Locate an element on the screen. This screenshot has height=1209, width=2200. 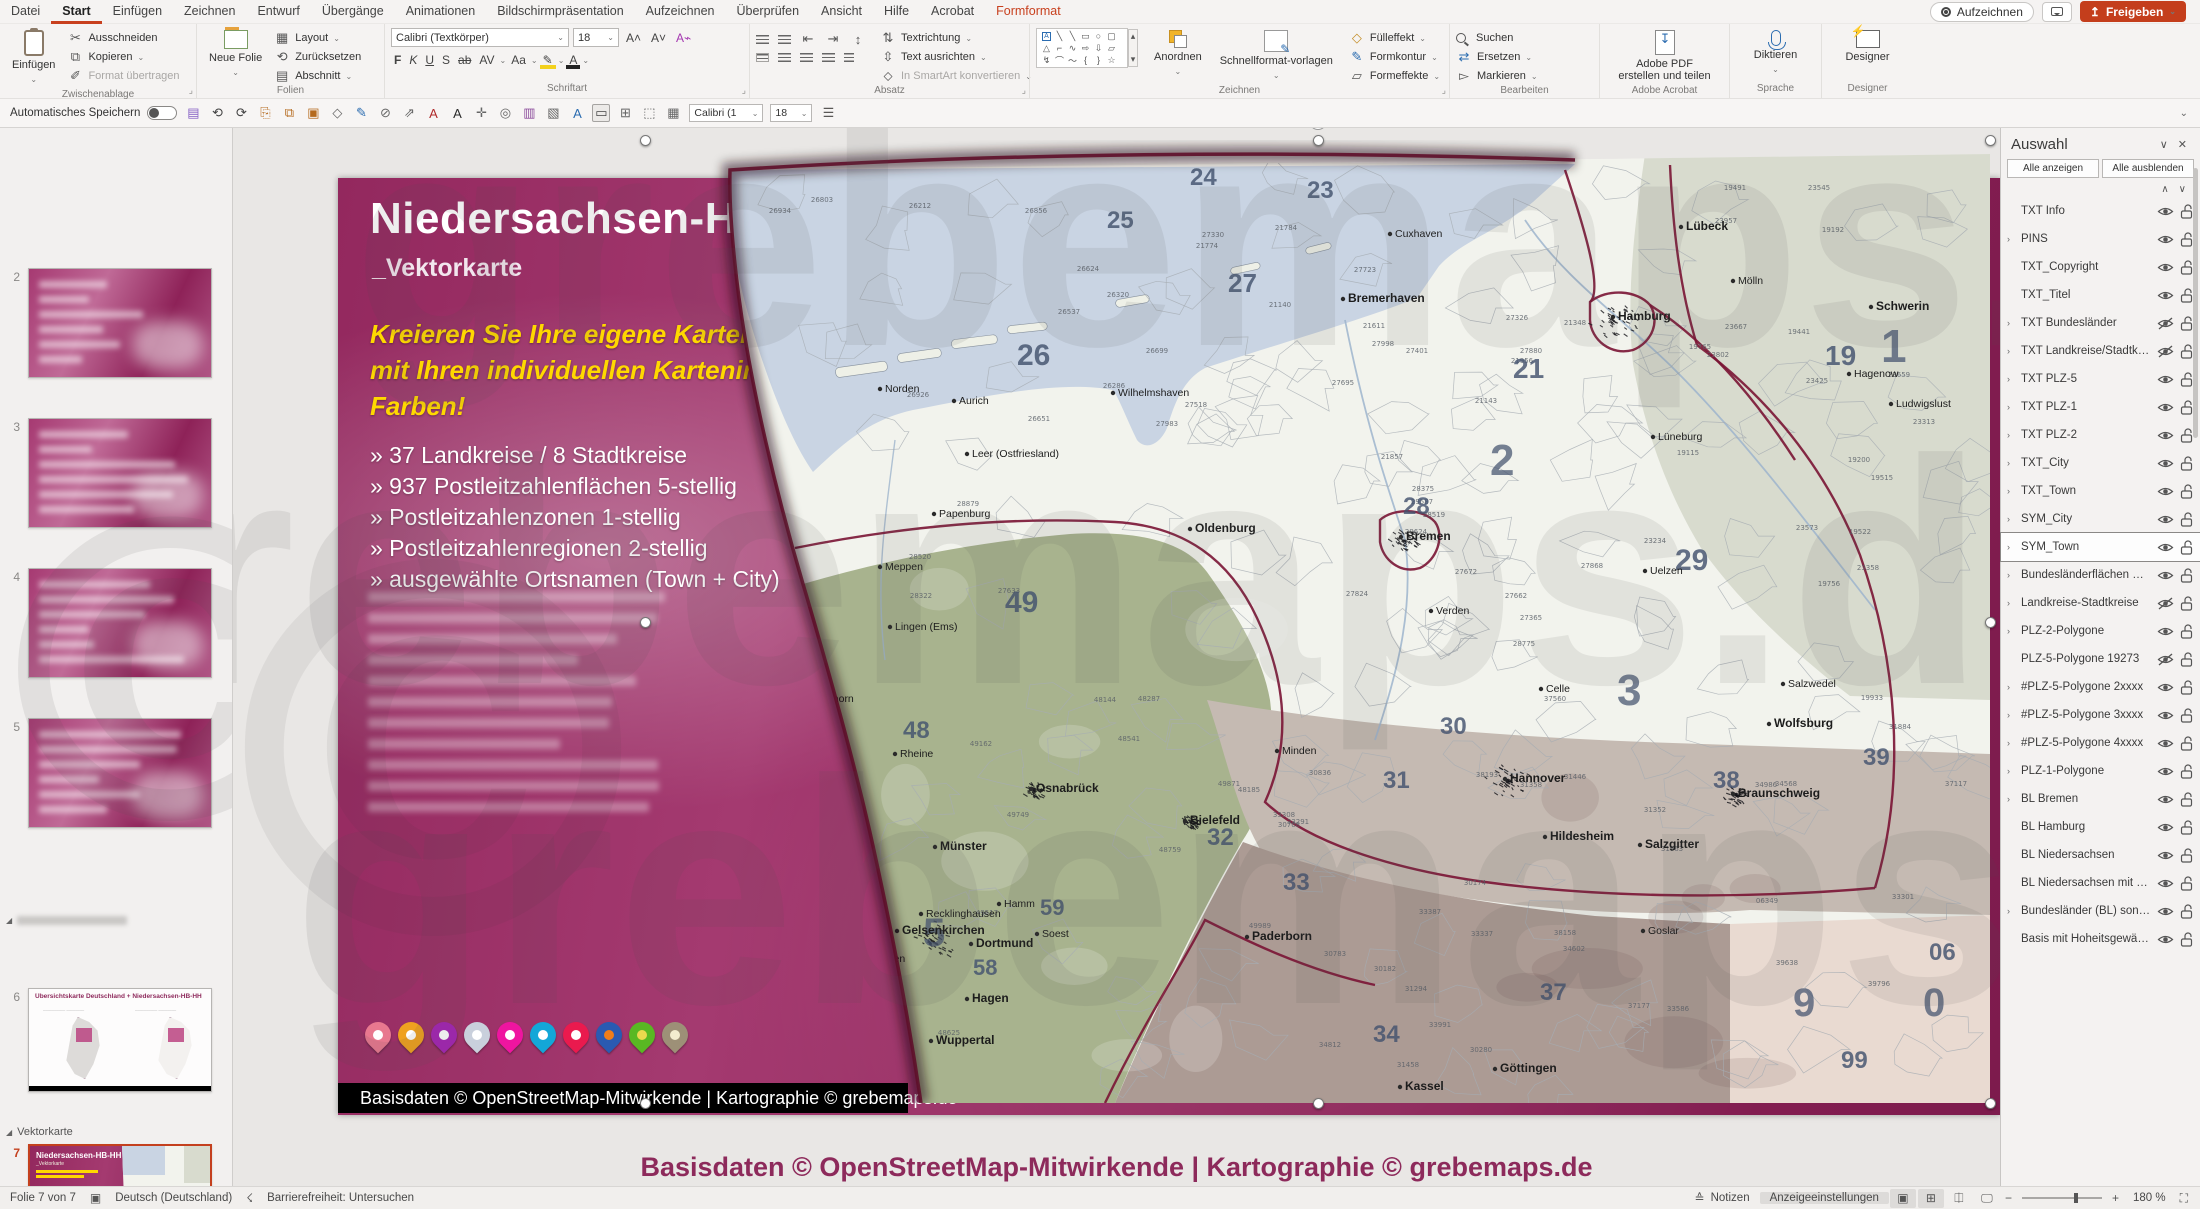
notes-toggle: Notizen is located at coordinates (1734, 1198).